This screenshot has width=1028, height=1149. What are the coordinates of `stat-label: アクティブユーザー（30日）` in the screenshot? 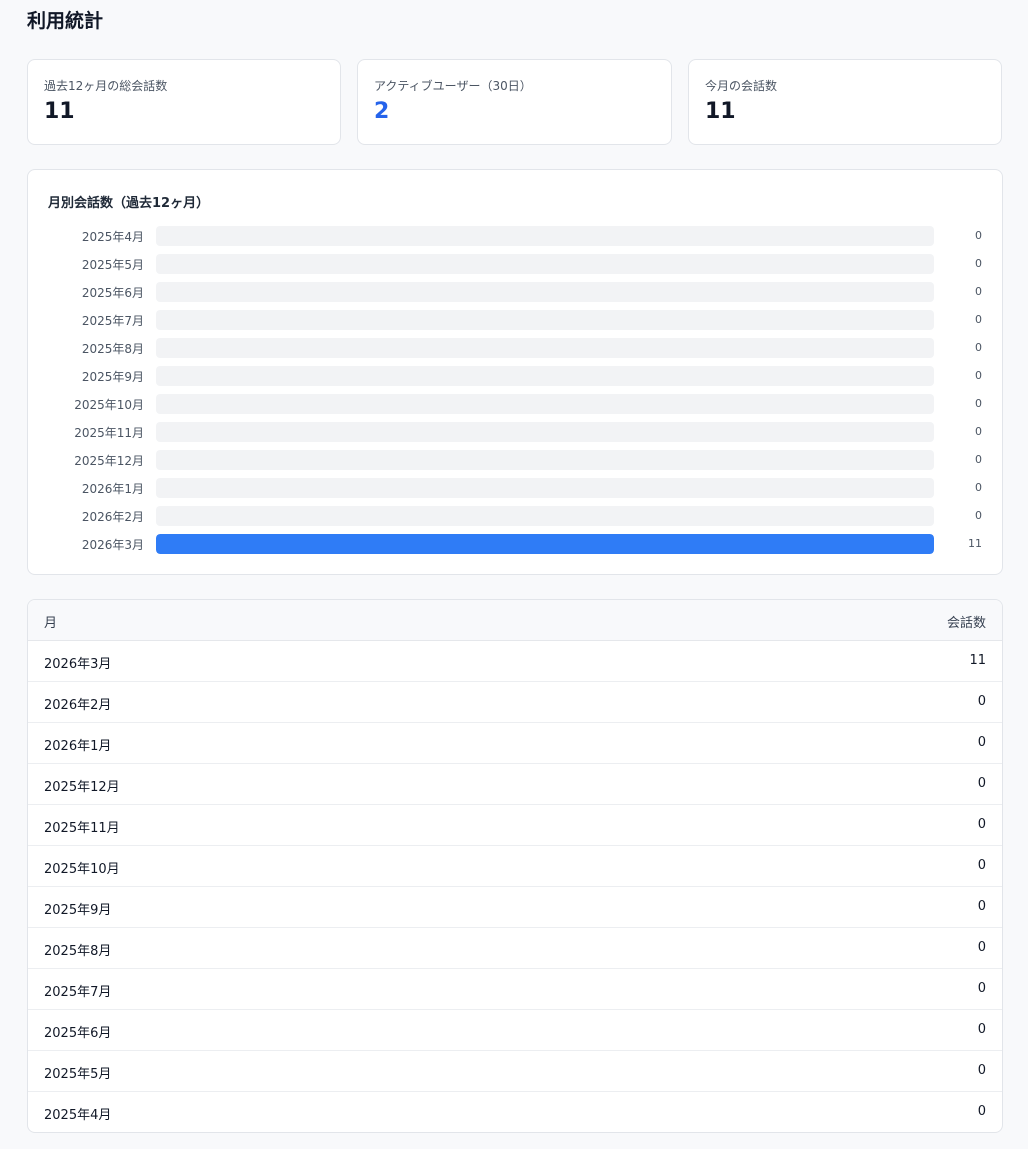 It's located at (453, 86).